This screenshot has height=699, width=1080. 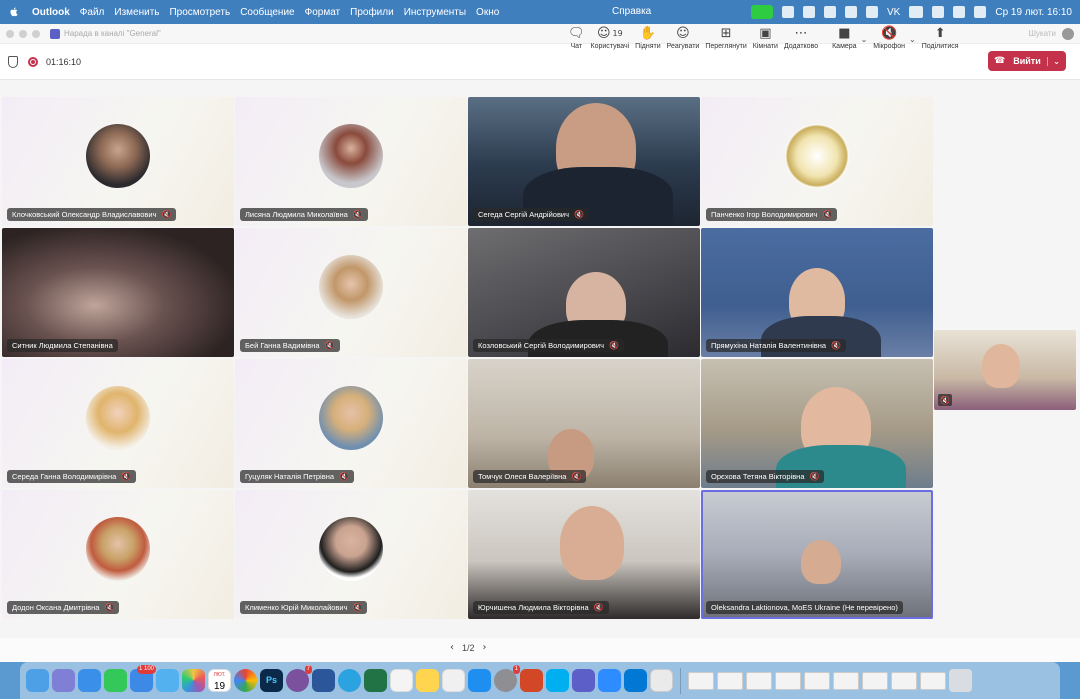 I want to click on user-avatar, so click(x=1068, y=33).